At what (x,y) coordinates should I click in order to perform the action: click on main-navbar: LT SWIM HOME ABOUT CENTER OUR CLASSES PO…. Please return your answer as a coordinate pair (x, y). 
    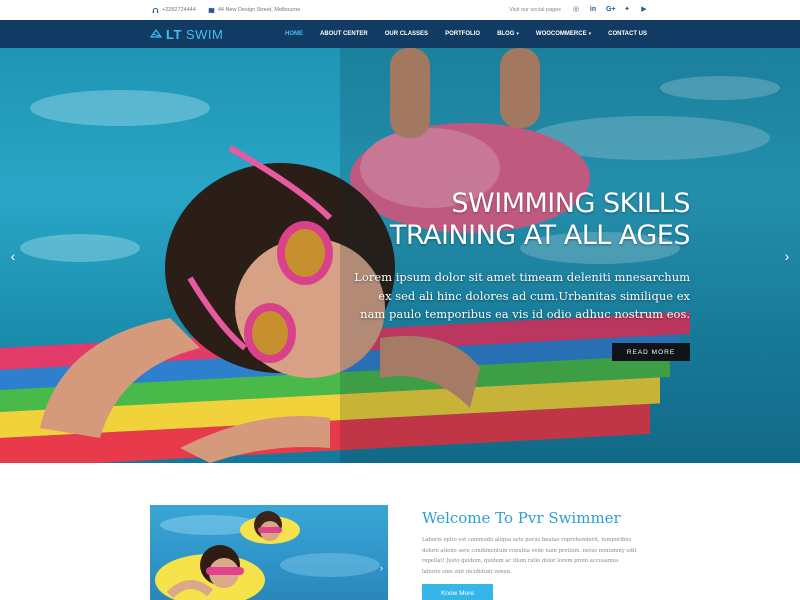
    Looking at the image, I should click on (400, 34).